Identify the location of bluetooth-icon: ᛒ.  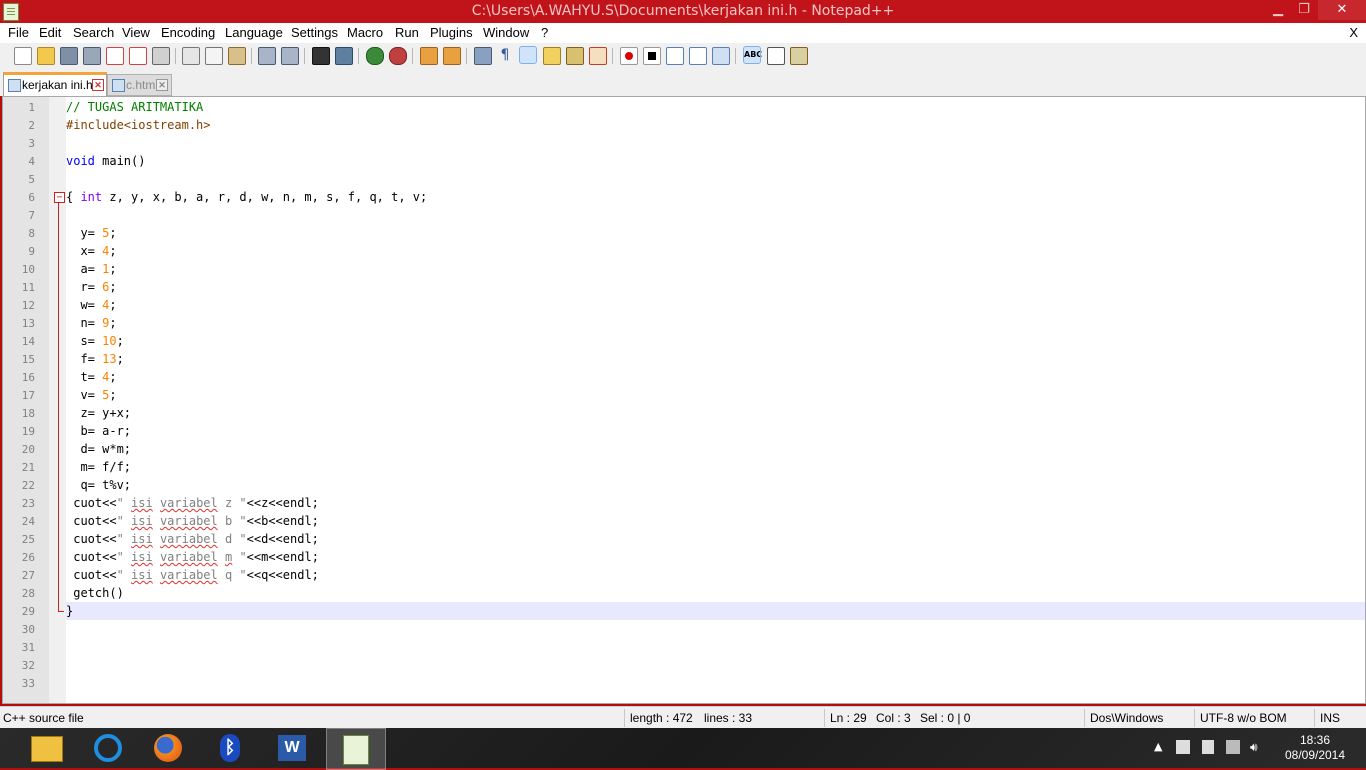
(231, 748).